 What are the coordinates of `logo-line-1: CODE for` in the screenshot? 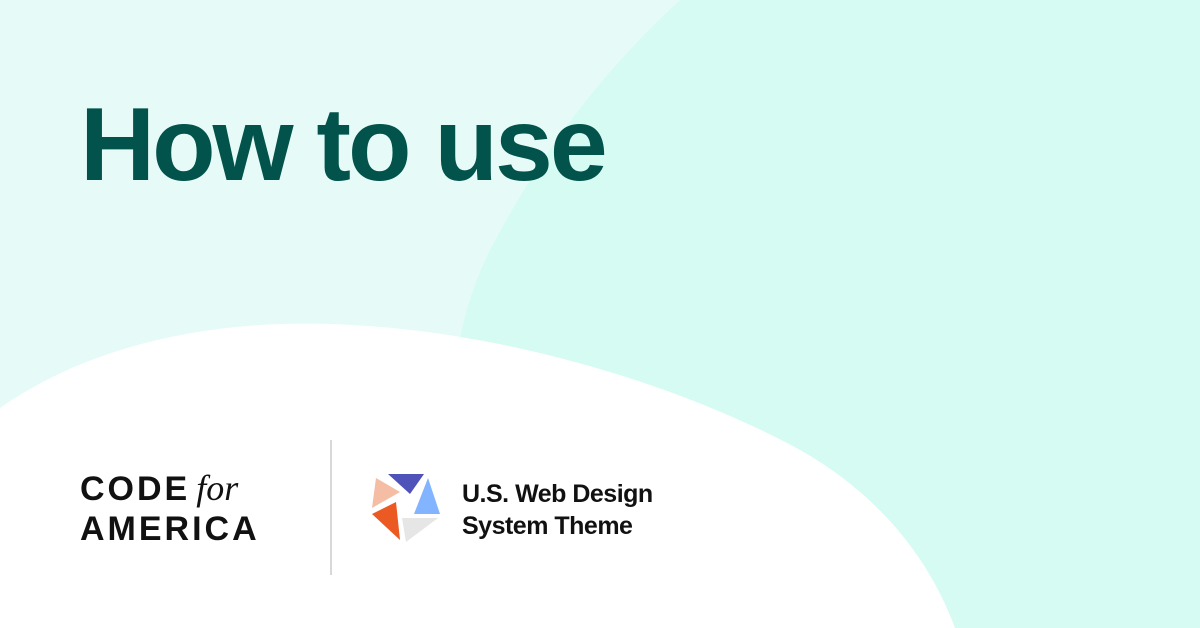 It's located at (159, 488).